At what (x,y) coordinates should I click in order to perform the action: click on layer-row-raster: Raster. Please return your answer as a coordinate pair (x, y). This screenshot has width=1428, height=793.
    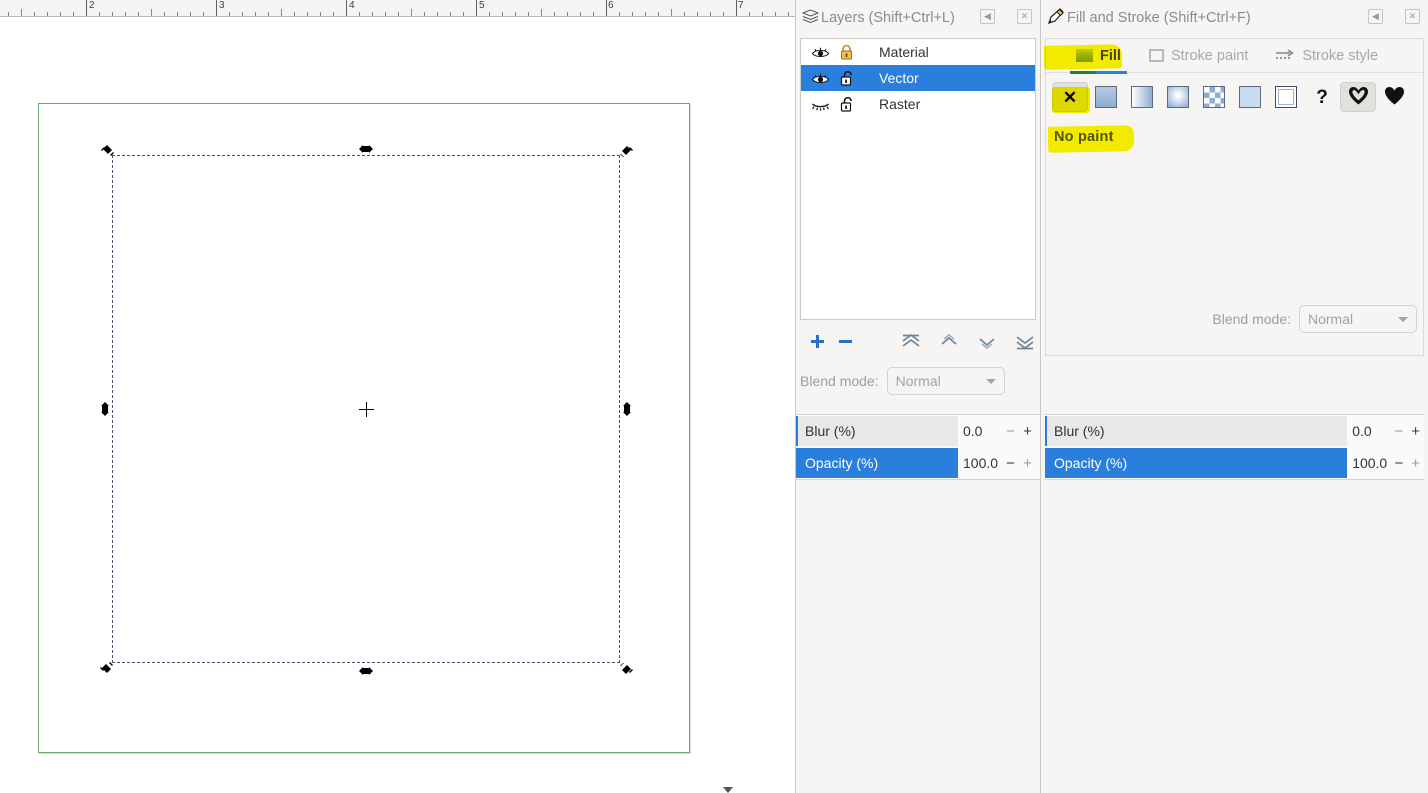
    Looking at the image, I should click on (918, 104).